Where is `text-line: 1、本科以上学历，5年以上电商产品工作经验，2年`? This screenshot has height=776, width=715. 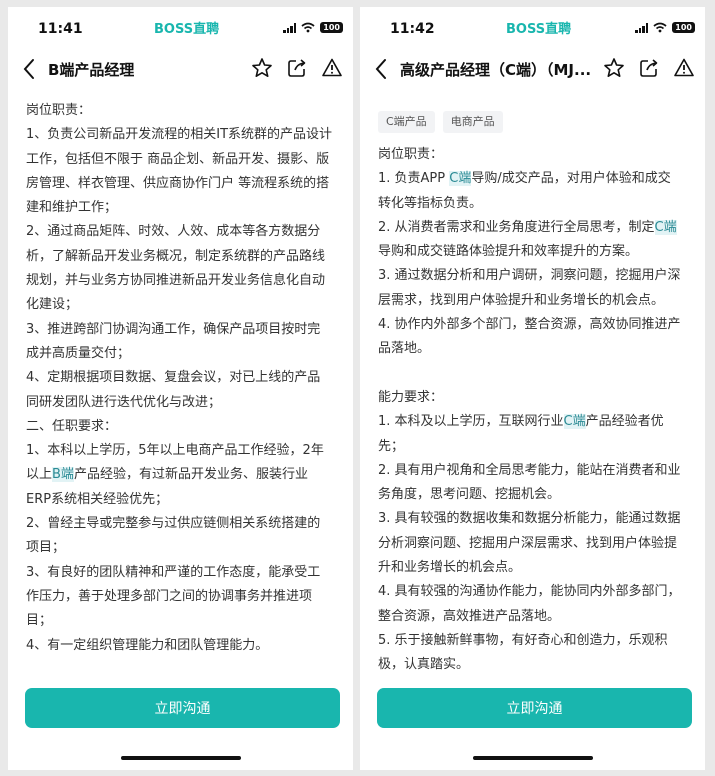
text-line: 1、本科以上学历，5年以上电商产品工作经验，2年 is located at coordinates (175, 451).